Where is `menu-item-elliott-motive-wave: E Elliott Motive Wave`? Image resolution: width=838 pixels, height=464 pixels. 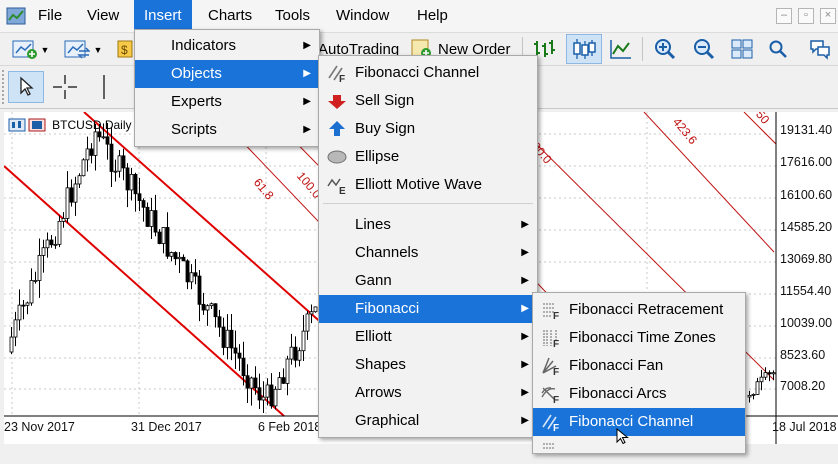
menu-item-elliott-motive-wave: E Elliott Motive Wave is located at coordinates (428, 185).